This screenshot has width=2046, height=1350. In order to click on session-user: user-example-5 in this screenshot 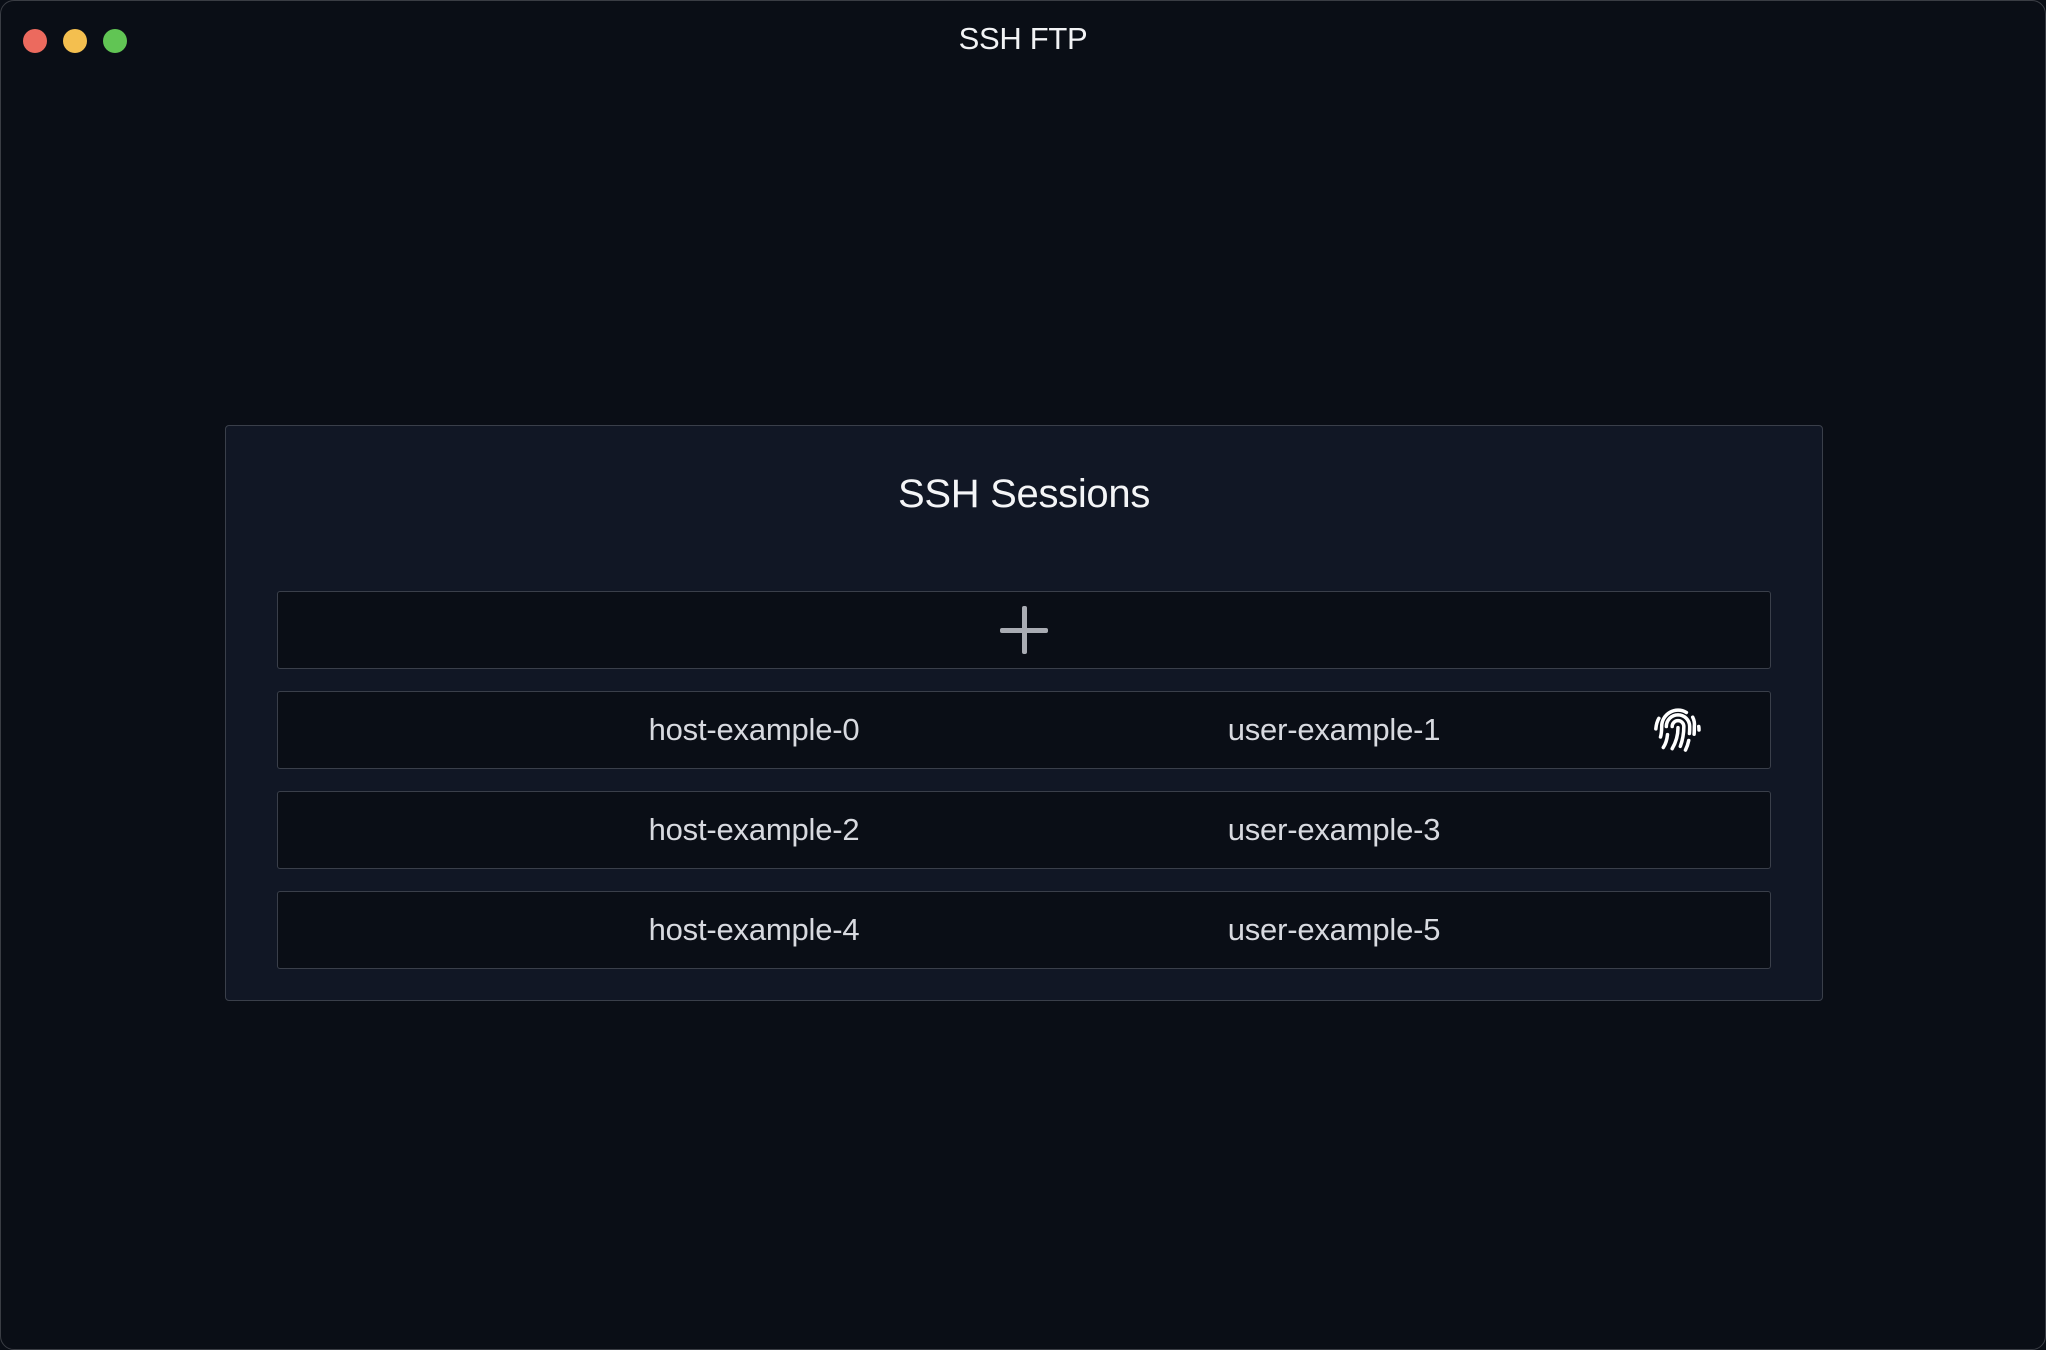, I will do `click(1334, 929)`.